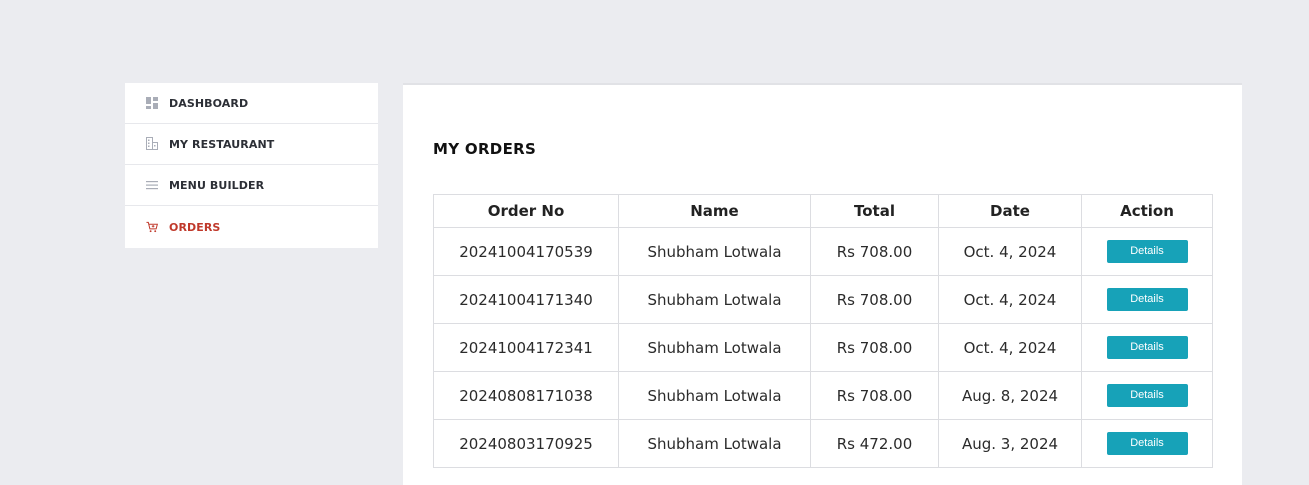  What do you see at coordinates (526, 299) in the screenshot?
I see `order-no-cell: 20241004171340` at bounding box center [526, 299].